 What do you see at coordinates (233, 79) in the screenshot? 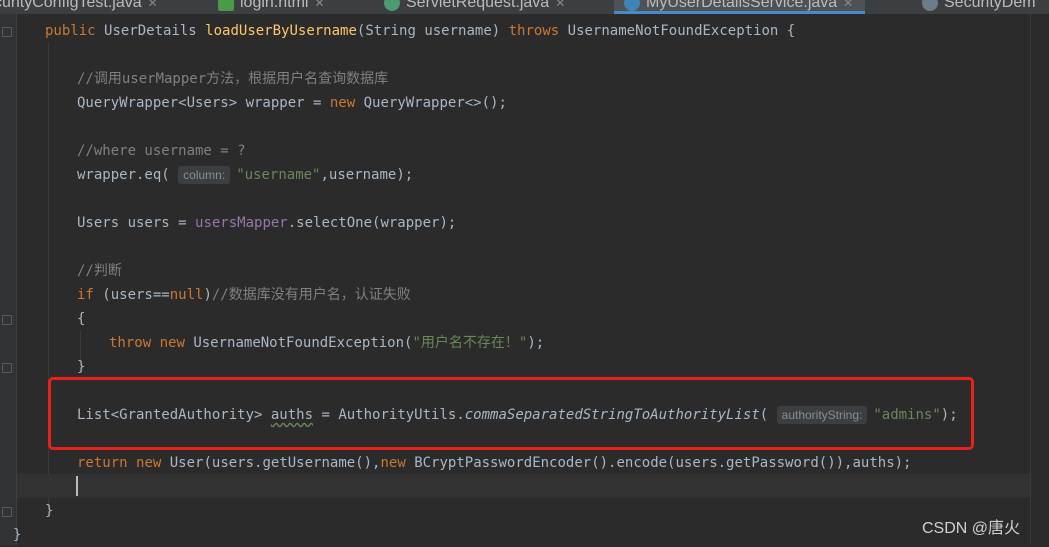
I see `comment-line: //调用userMapper方法，根据用户名查询数据库` at bounding box center [233, 79].